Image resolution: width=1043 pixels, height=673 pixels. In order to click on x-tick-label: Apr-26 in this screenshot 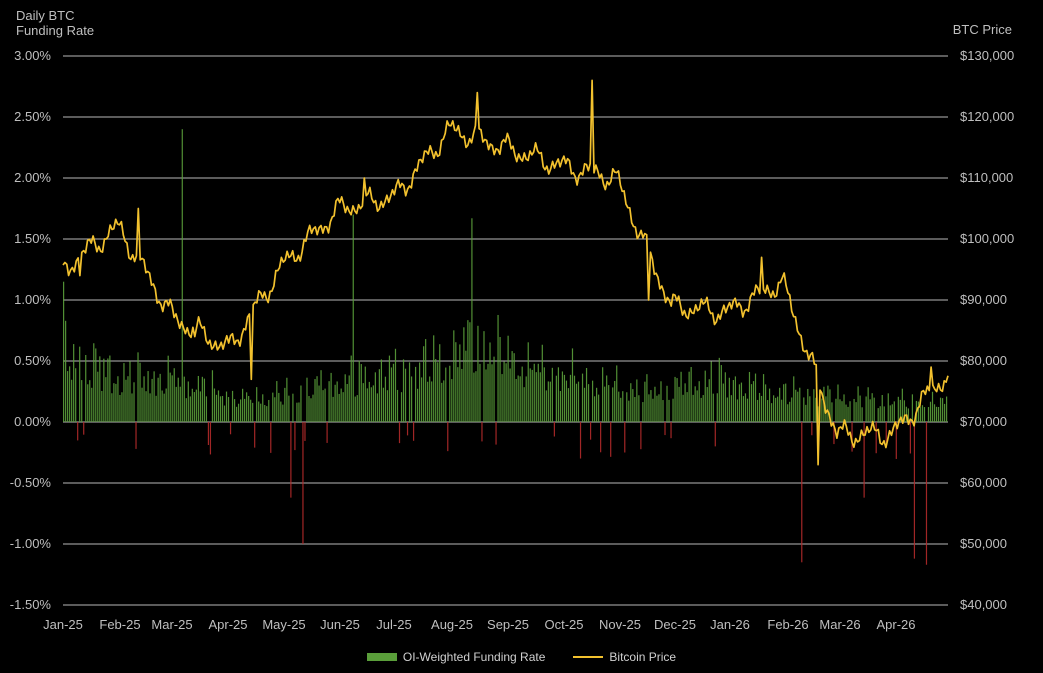, I will do `click(895, 624)`.